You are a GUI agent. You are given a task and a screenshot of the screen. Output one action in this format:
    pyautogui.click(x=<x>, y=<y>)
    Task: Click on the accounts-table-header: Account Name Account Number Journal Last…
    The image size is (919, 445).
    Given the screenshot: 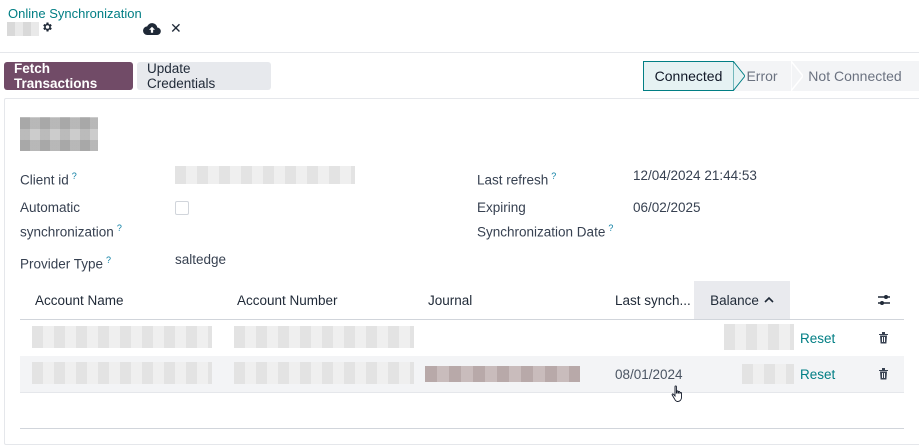 What is the action you would take?
    pyautogui.click(x=462, y=300)
    